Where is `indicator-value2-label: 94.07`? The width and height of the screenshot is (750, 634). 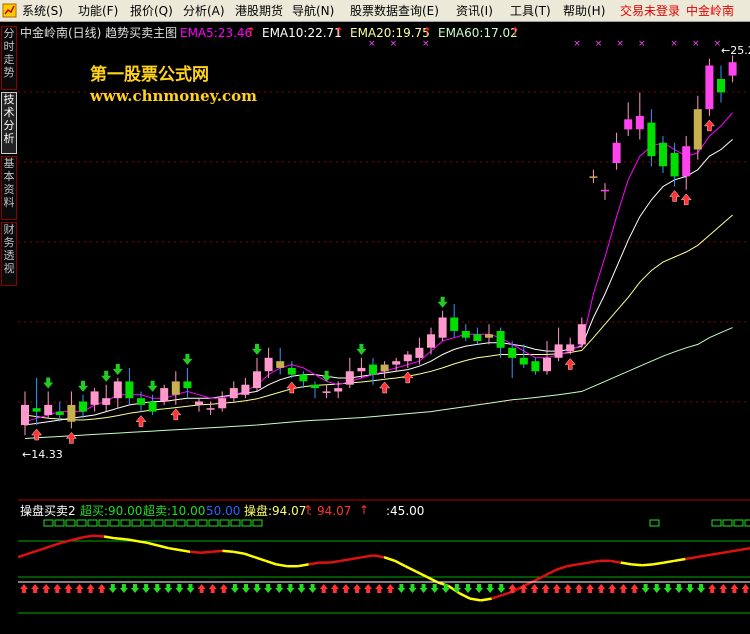 indicator-value2-label: 94.07 is located at coordinates (334, 511).